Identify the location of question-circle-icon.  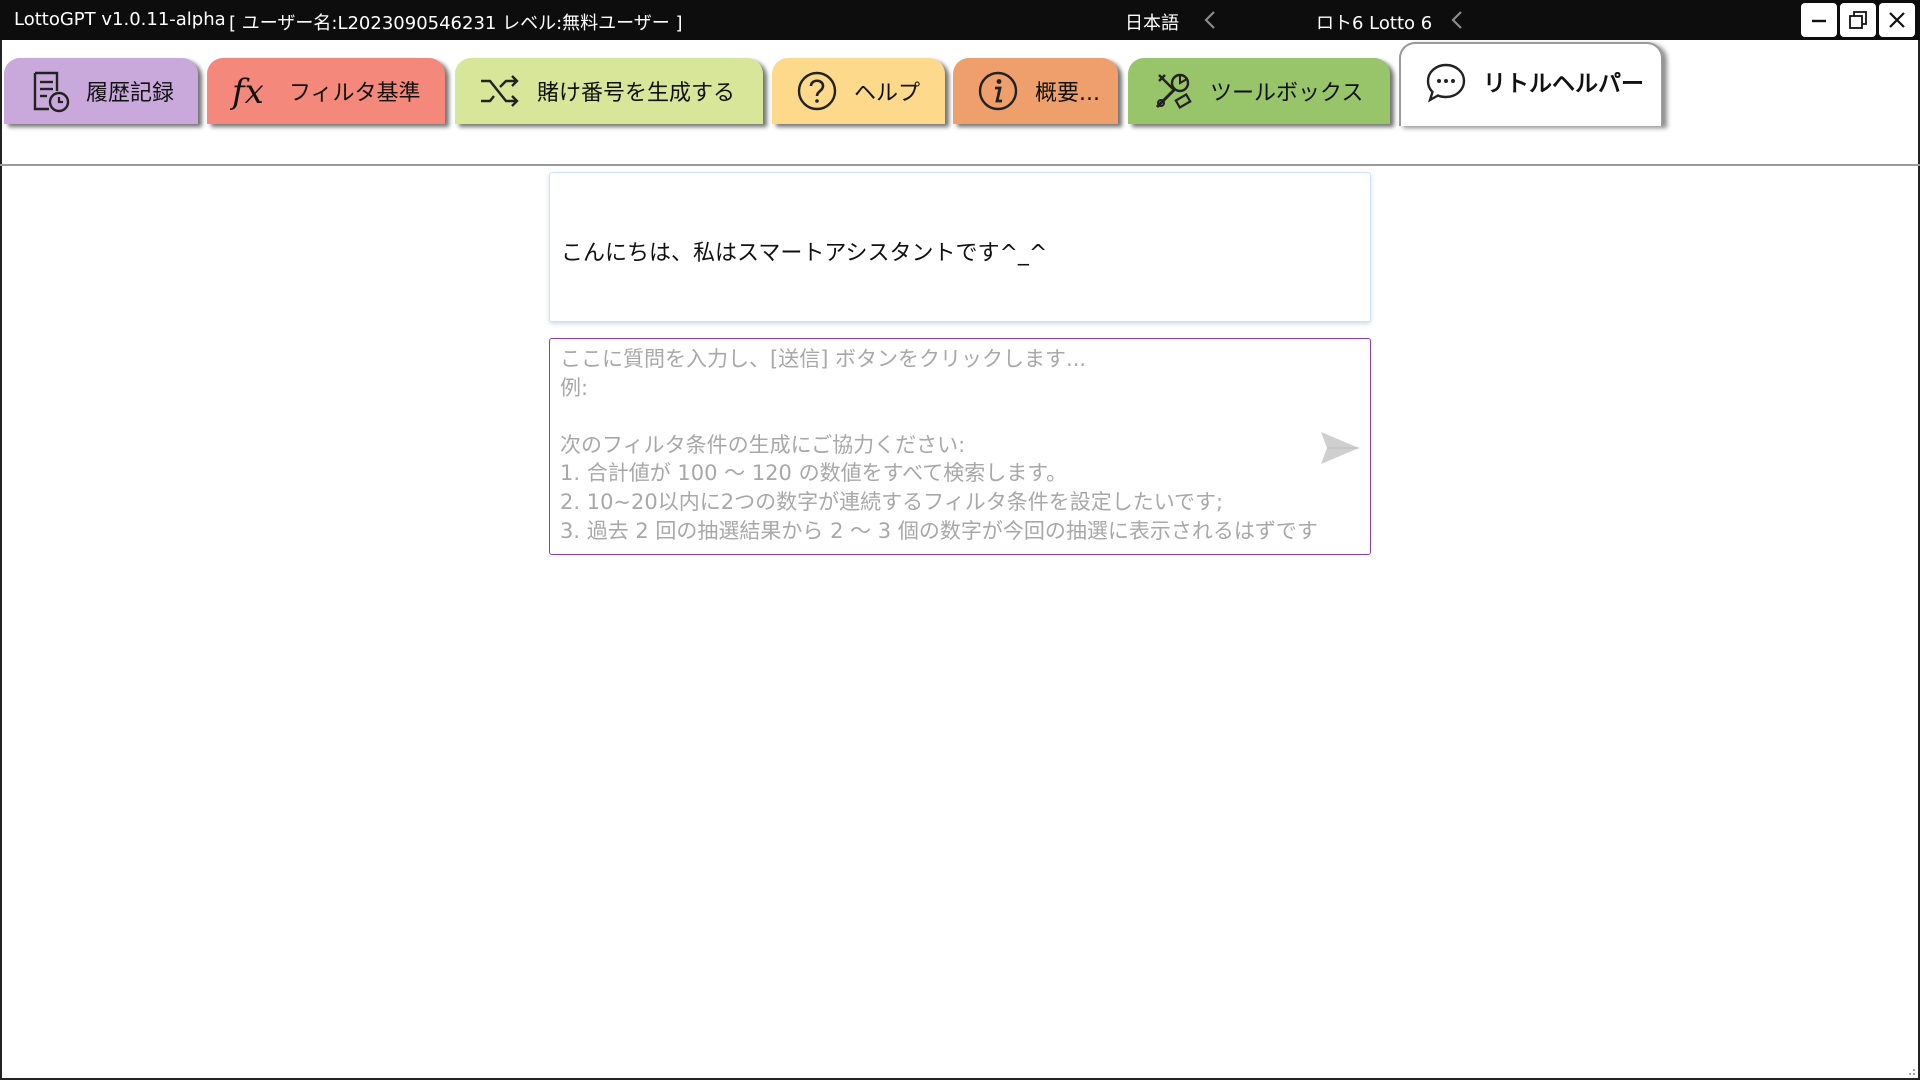
(817, 91).